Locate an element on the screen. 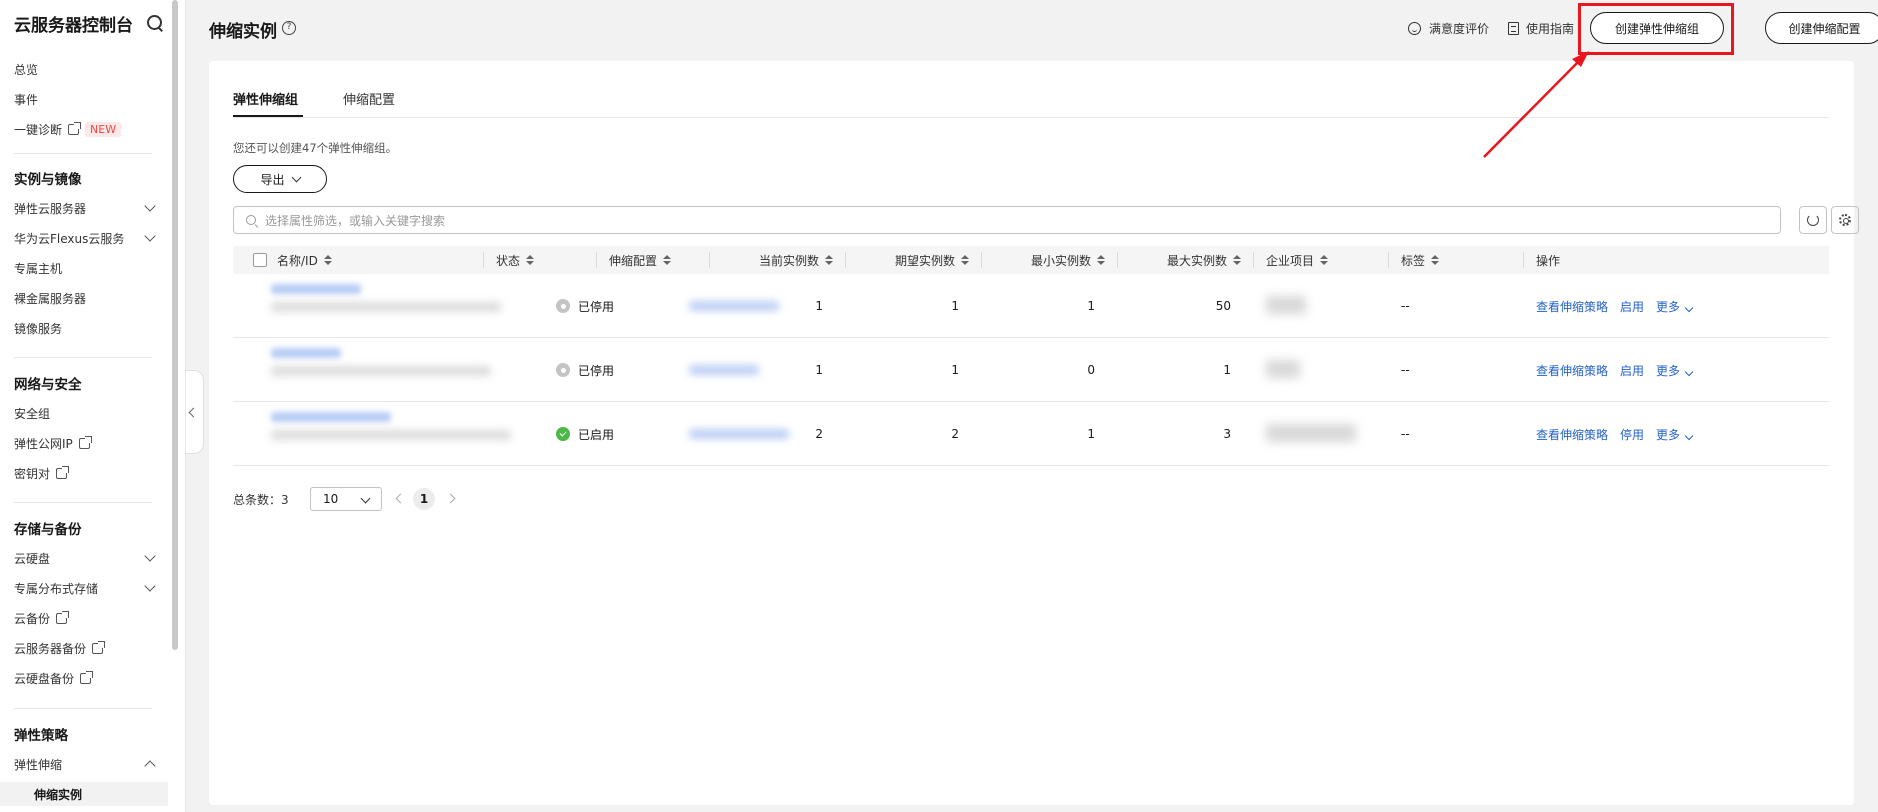  create-scaling-config-button: 创建伸缩配置 is located at coordinates (1821, 28).